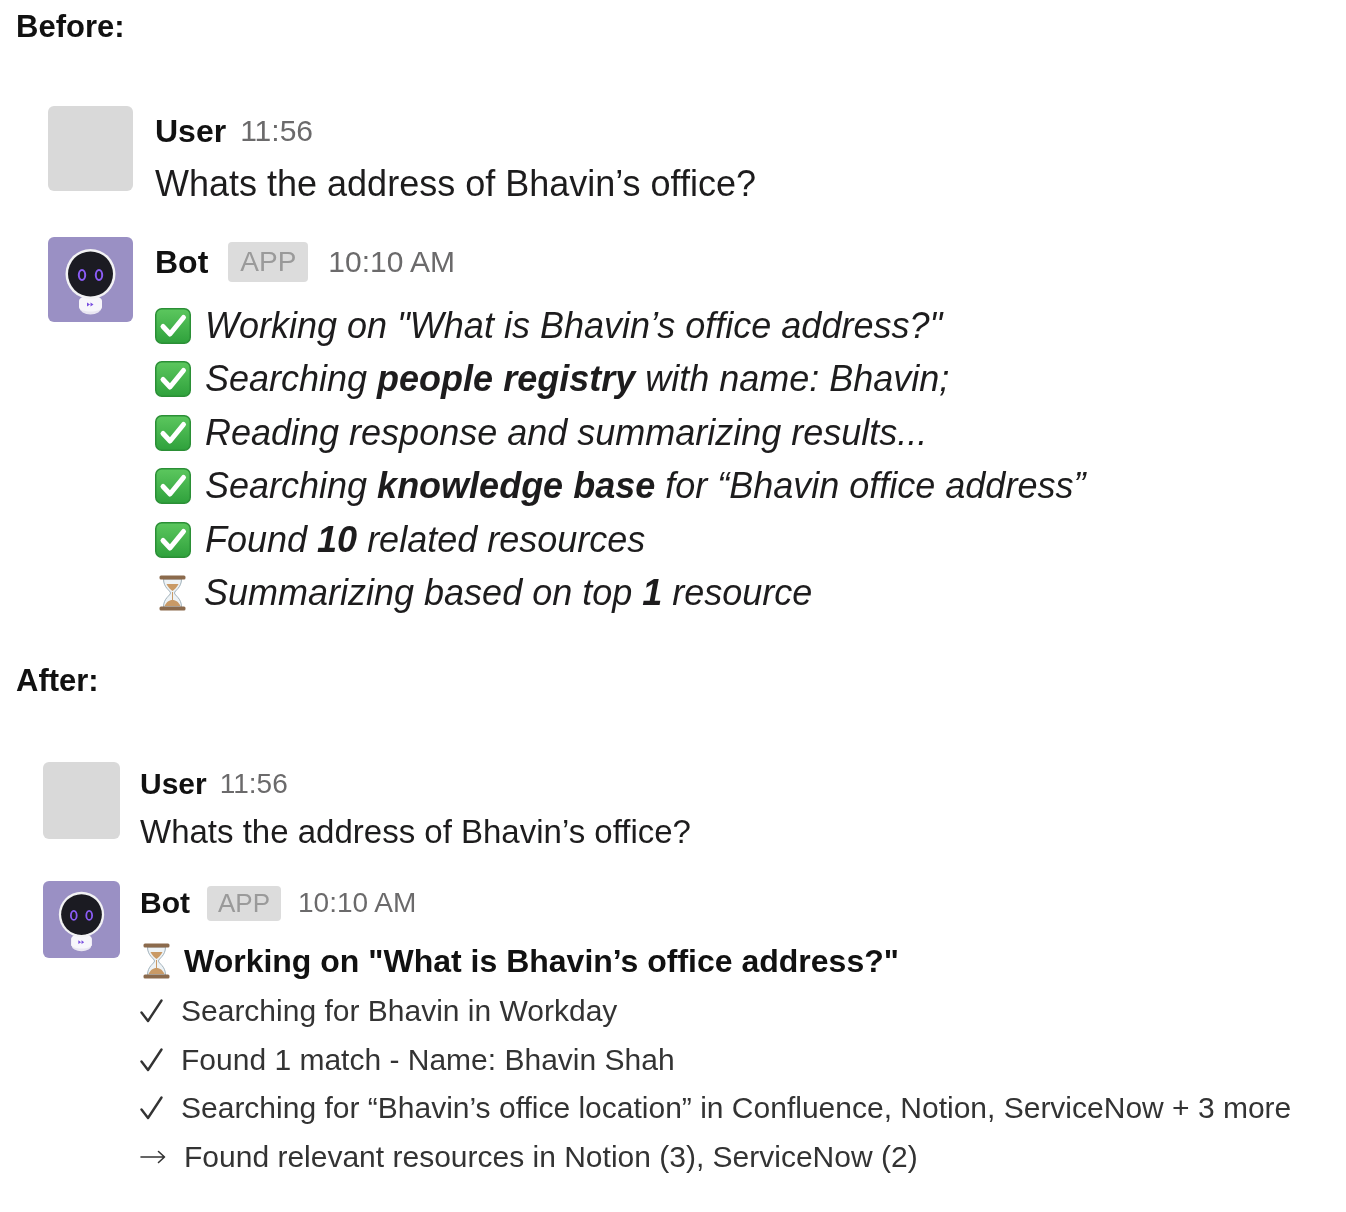 The width and height of the screenshot is (1346, 1212). Describe the element at coordinates (577, 379) in the screenshot. I see `step-text: Searching people registry with name: Bhavin;` at that location.